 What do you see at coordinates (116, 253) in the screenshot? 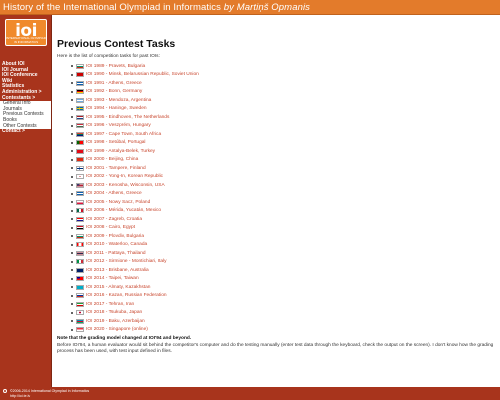
I see `task-link: IOI 2011 - Pattaya, Thailand` at bounding box center [116, 253].